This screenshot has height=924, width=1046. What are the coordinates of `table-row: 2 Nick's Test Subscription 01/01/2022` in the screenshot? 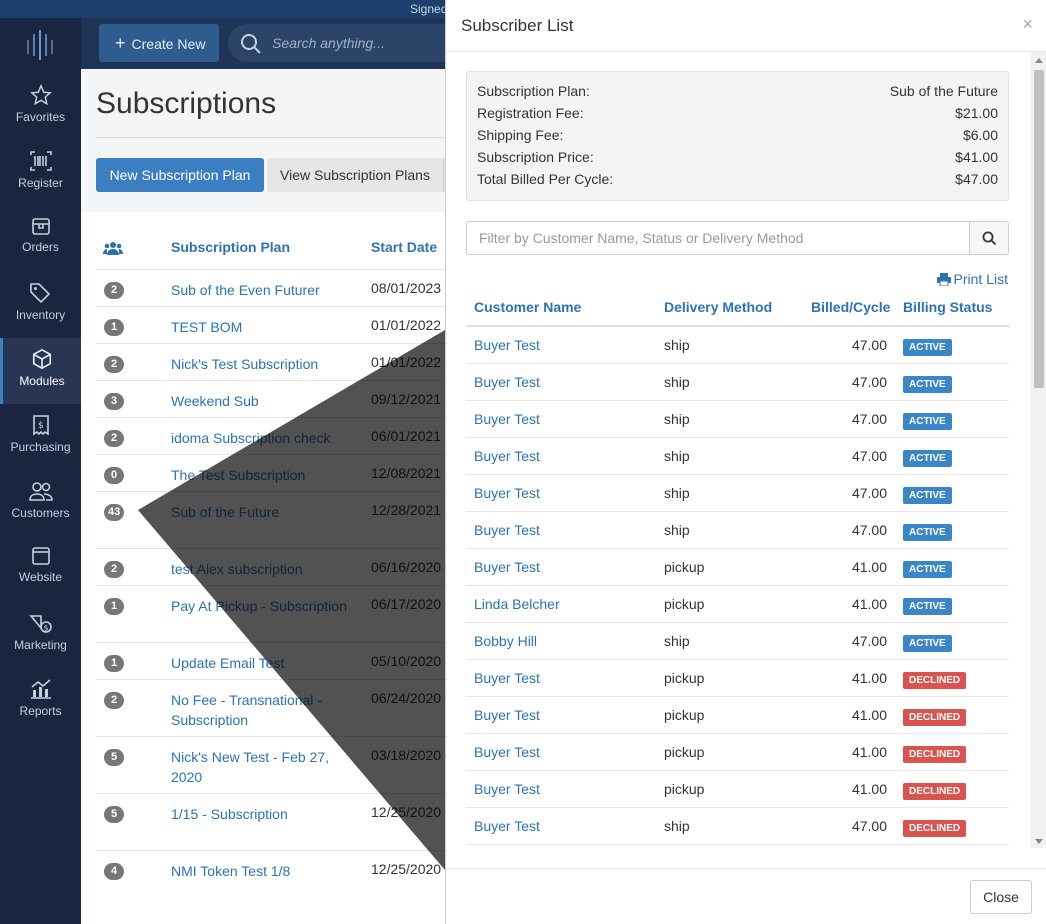 It's located at (276, 358).